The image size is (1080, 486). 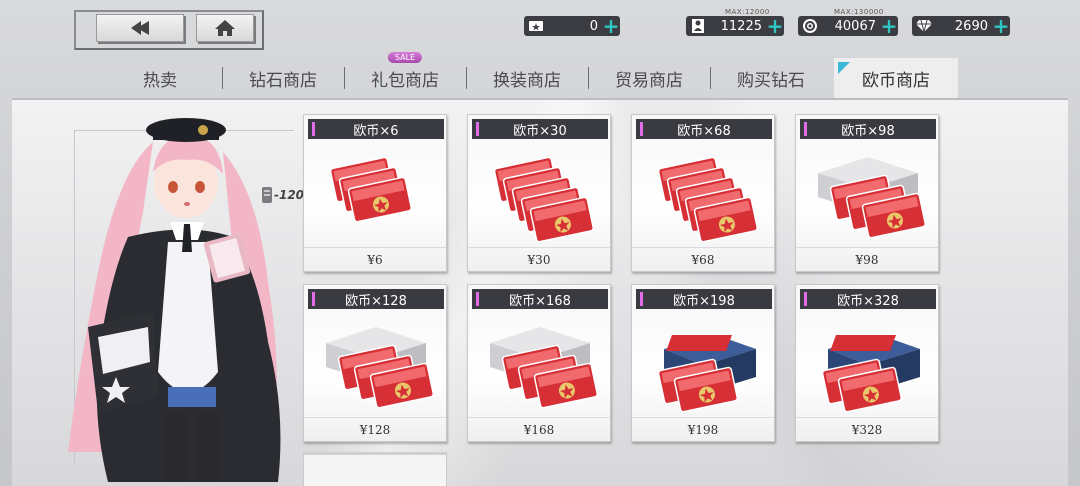 What do you see at coordinates (289, 195) in the screenshot?
I see `cost-value: -120` at bounding box center [289, 195].